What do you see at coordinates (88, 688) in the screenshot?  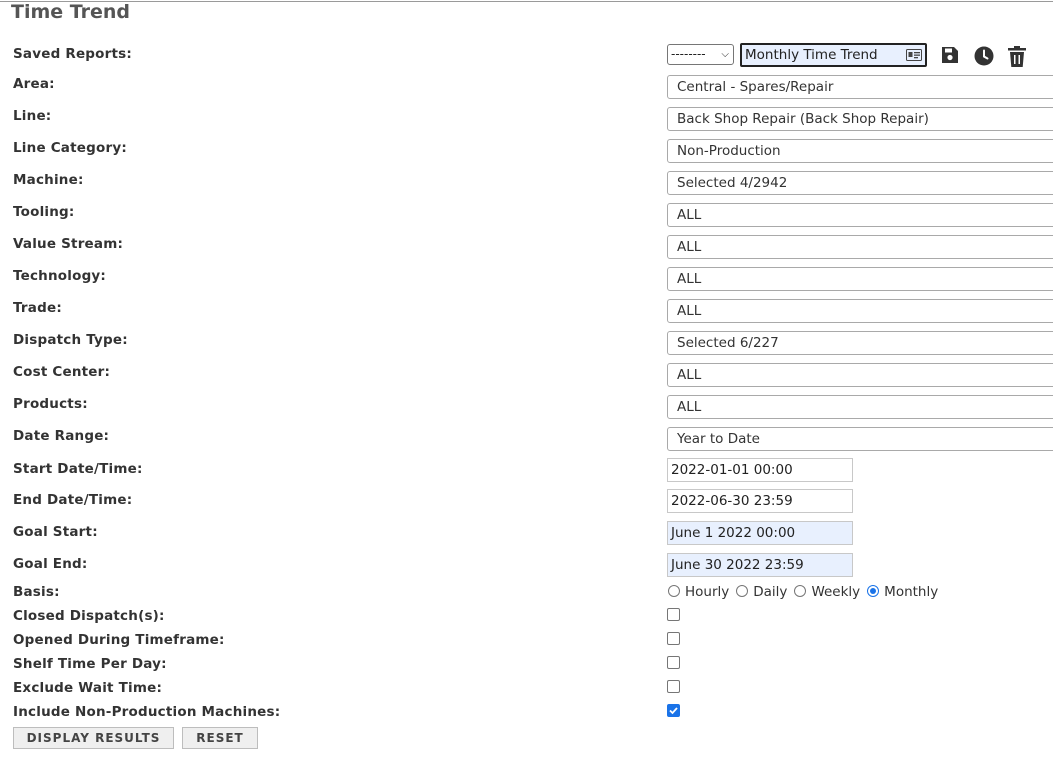 I see `exclude-wait-time-label: Exclude Wait Time:` at bounding box center [88, 688].